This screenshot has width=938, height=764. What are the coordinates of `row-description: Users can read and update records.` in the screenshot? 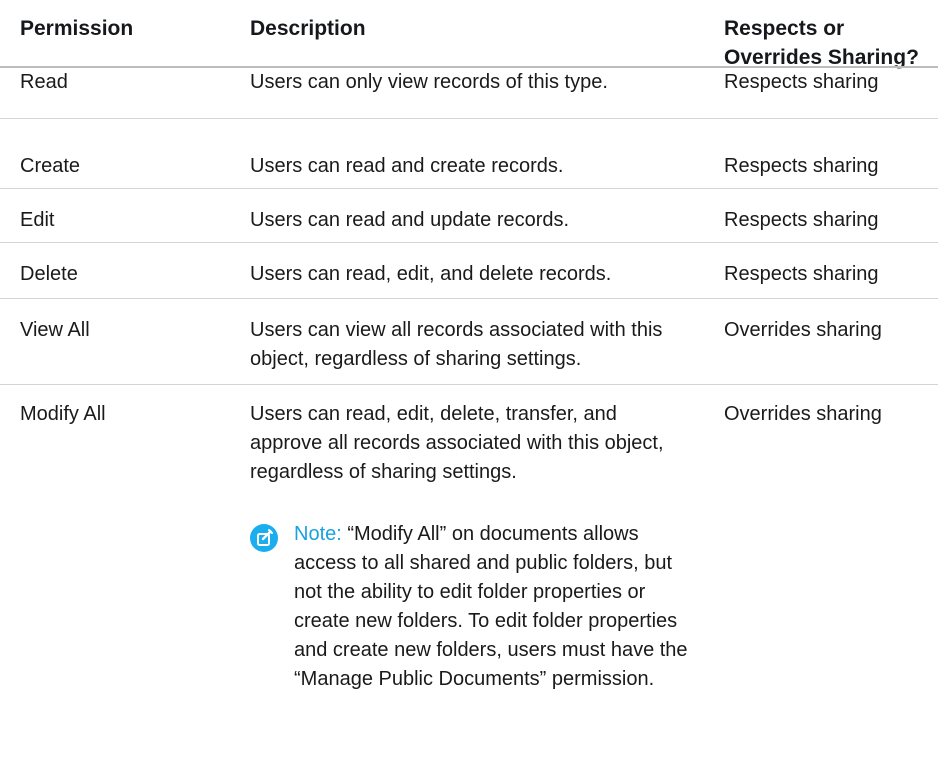 It's located at (410, 220).